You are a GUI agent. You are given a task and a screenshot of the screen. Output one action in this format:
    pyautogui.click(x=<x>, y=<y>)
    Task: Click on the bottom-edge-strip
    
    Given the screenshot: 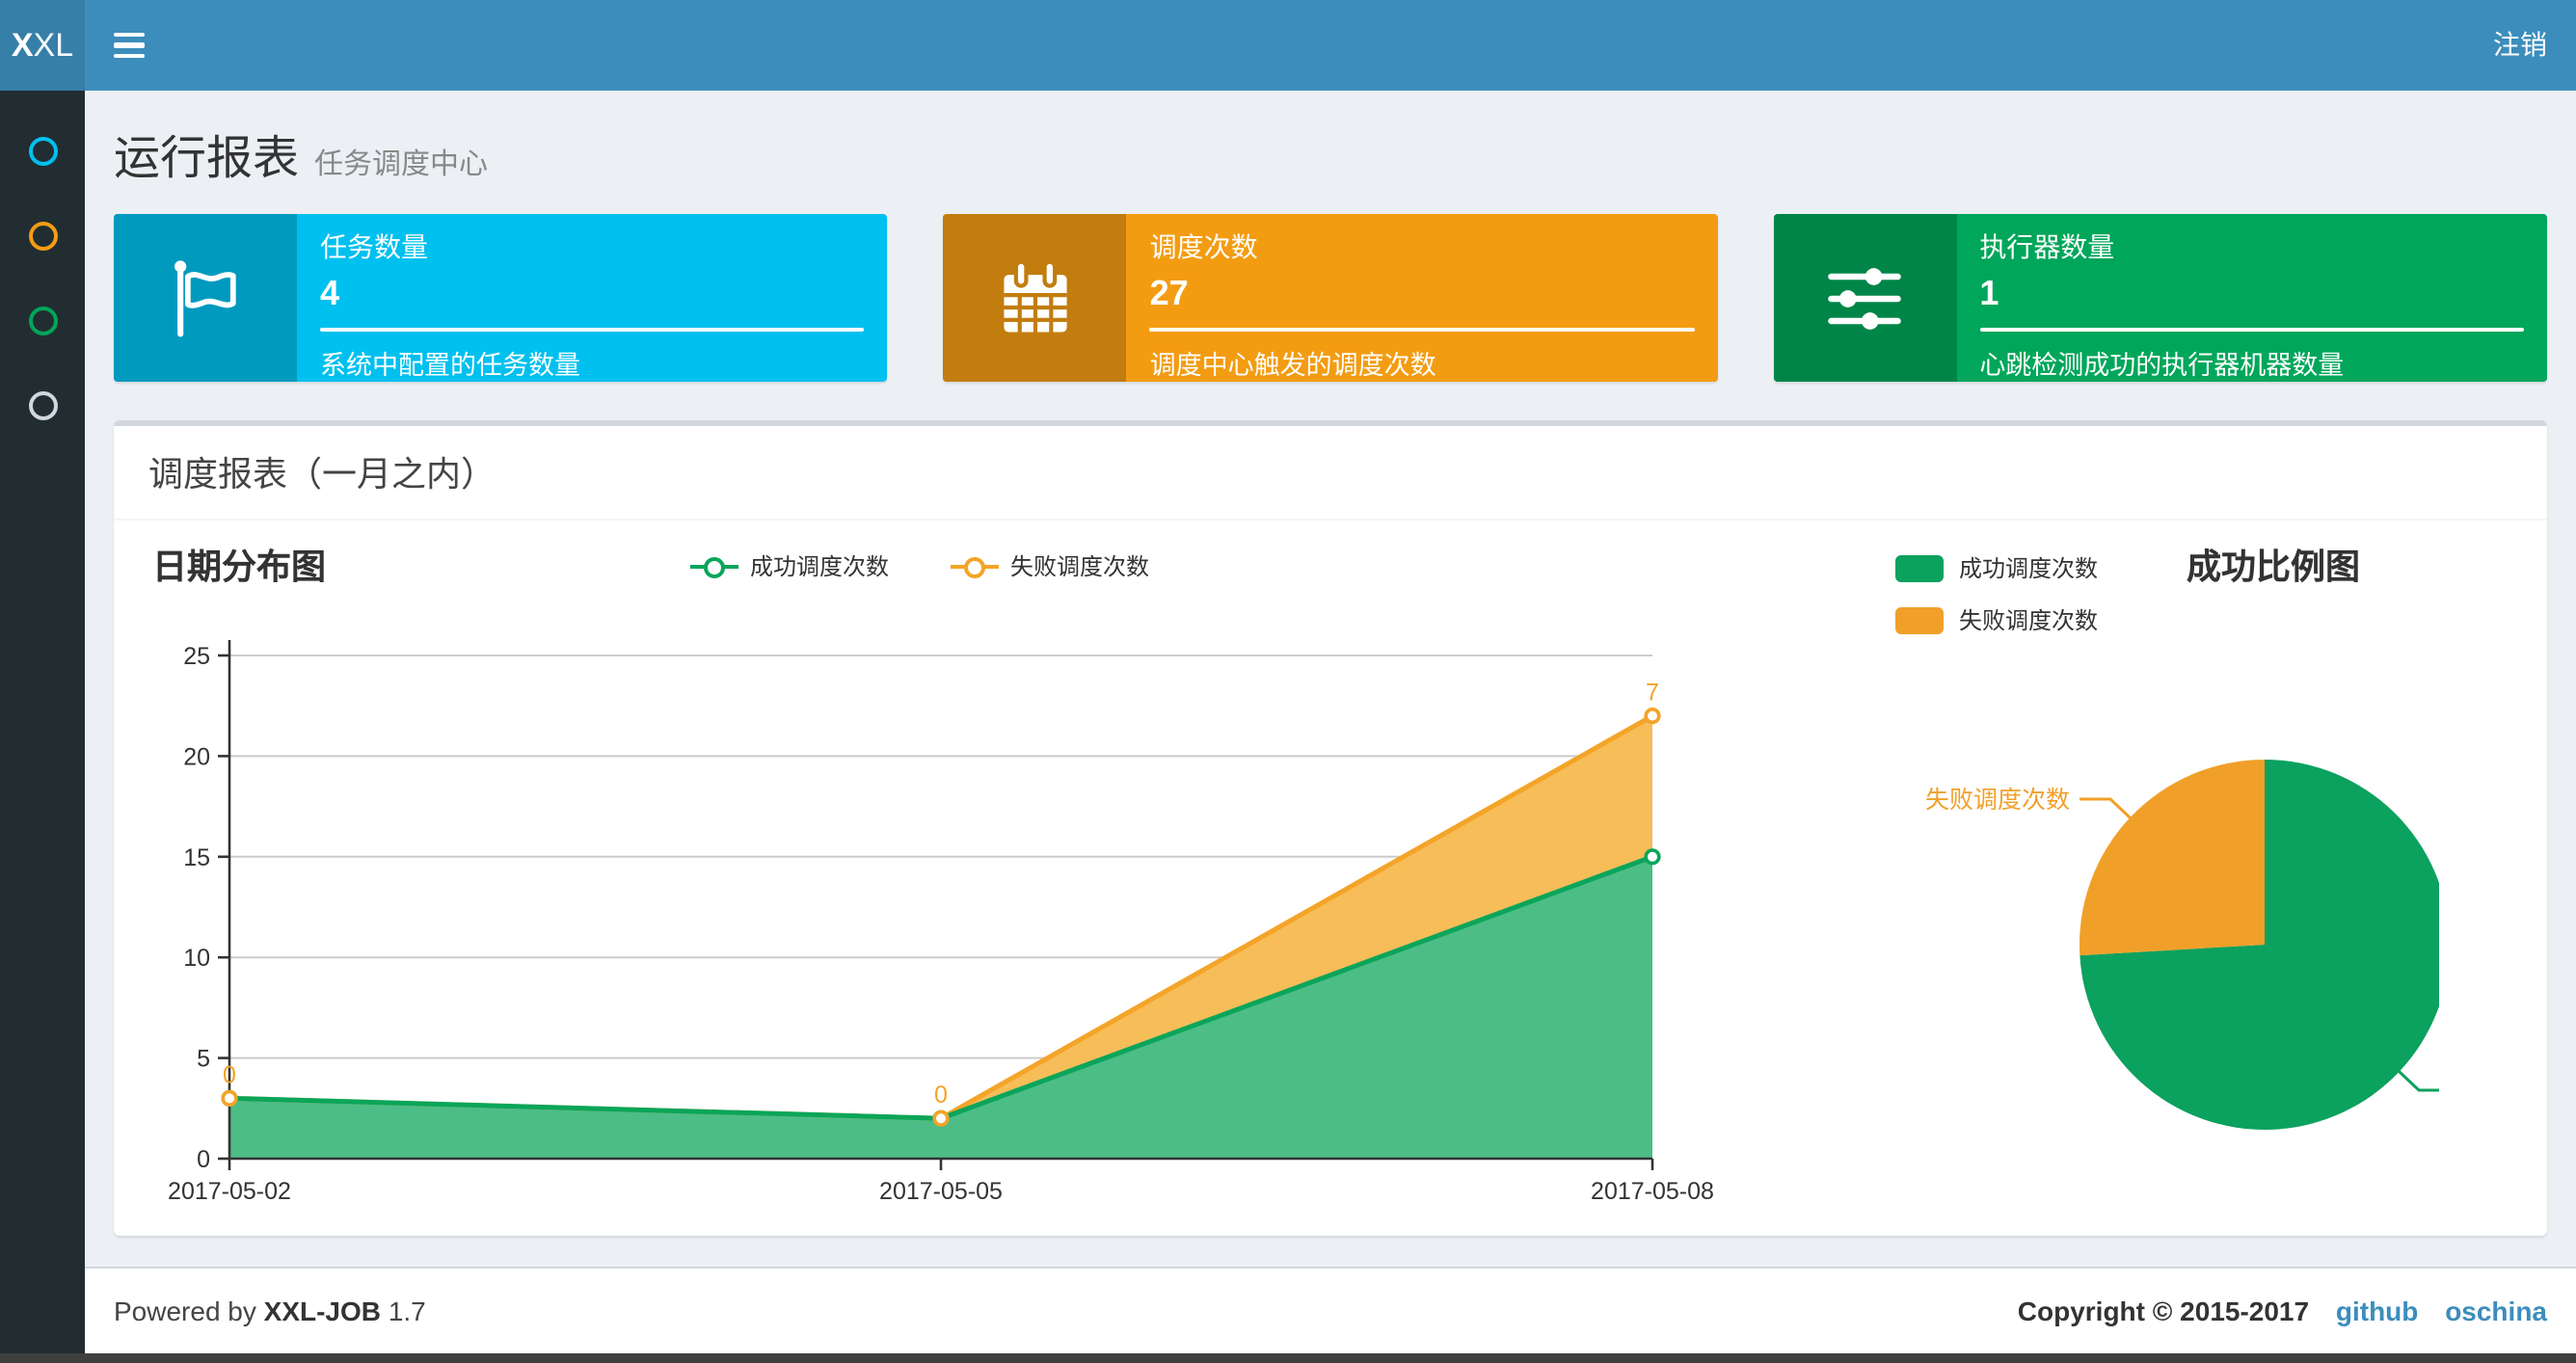 What is the action you would take?
    pyautogui.click(x=1288, y=1358)
    